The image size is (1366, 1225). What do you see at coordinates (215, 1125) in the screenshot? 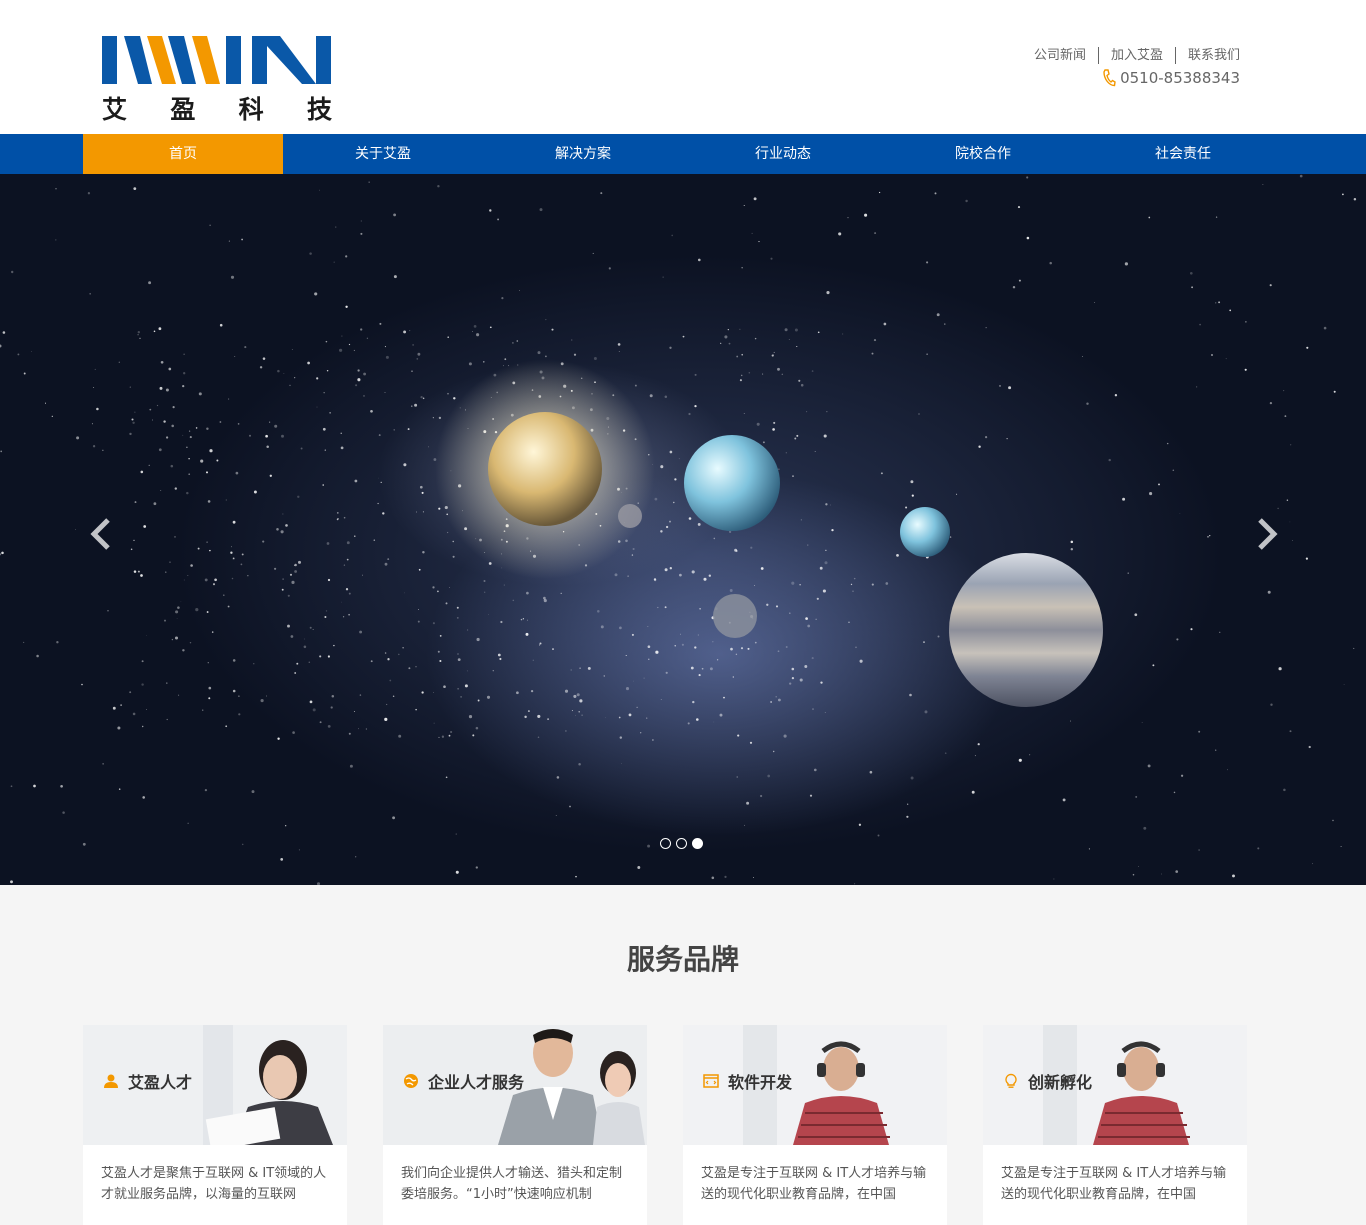
I see `service-card-talent: 艾盈人才 艾盈人才是聚焦于互联网 & IT领域的人才就业服务品牌，以海量的互联网` at bounding box center [215, 1125].